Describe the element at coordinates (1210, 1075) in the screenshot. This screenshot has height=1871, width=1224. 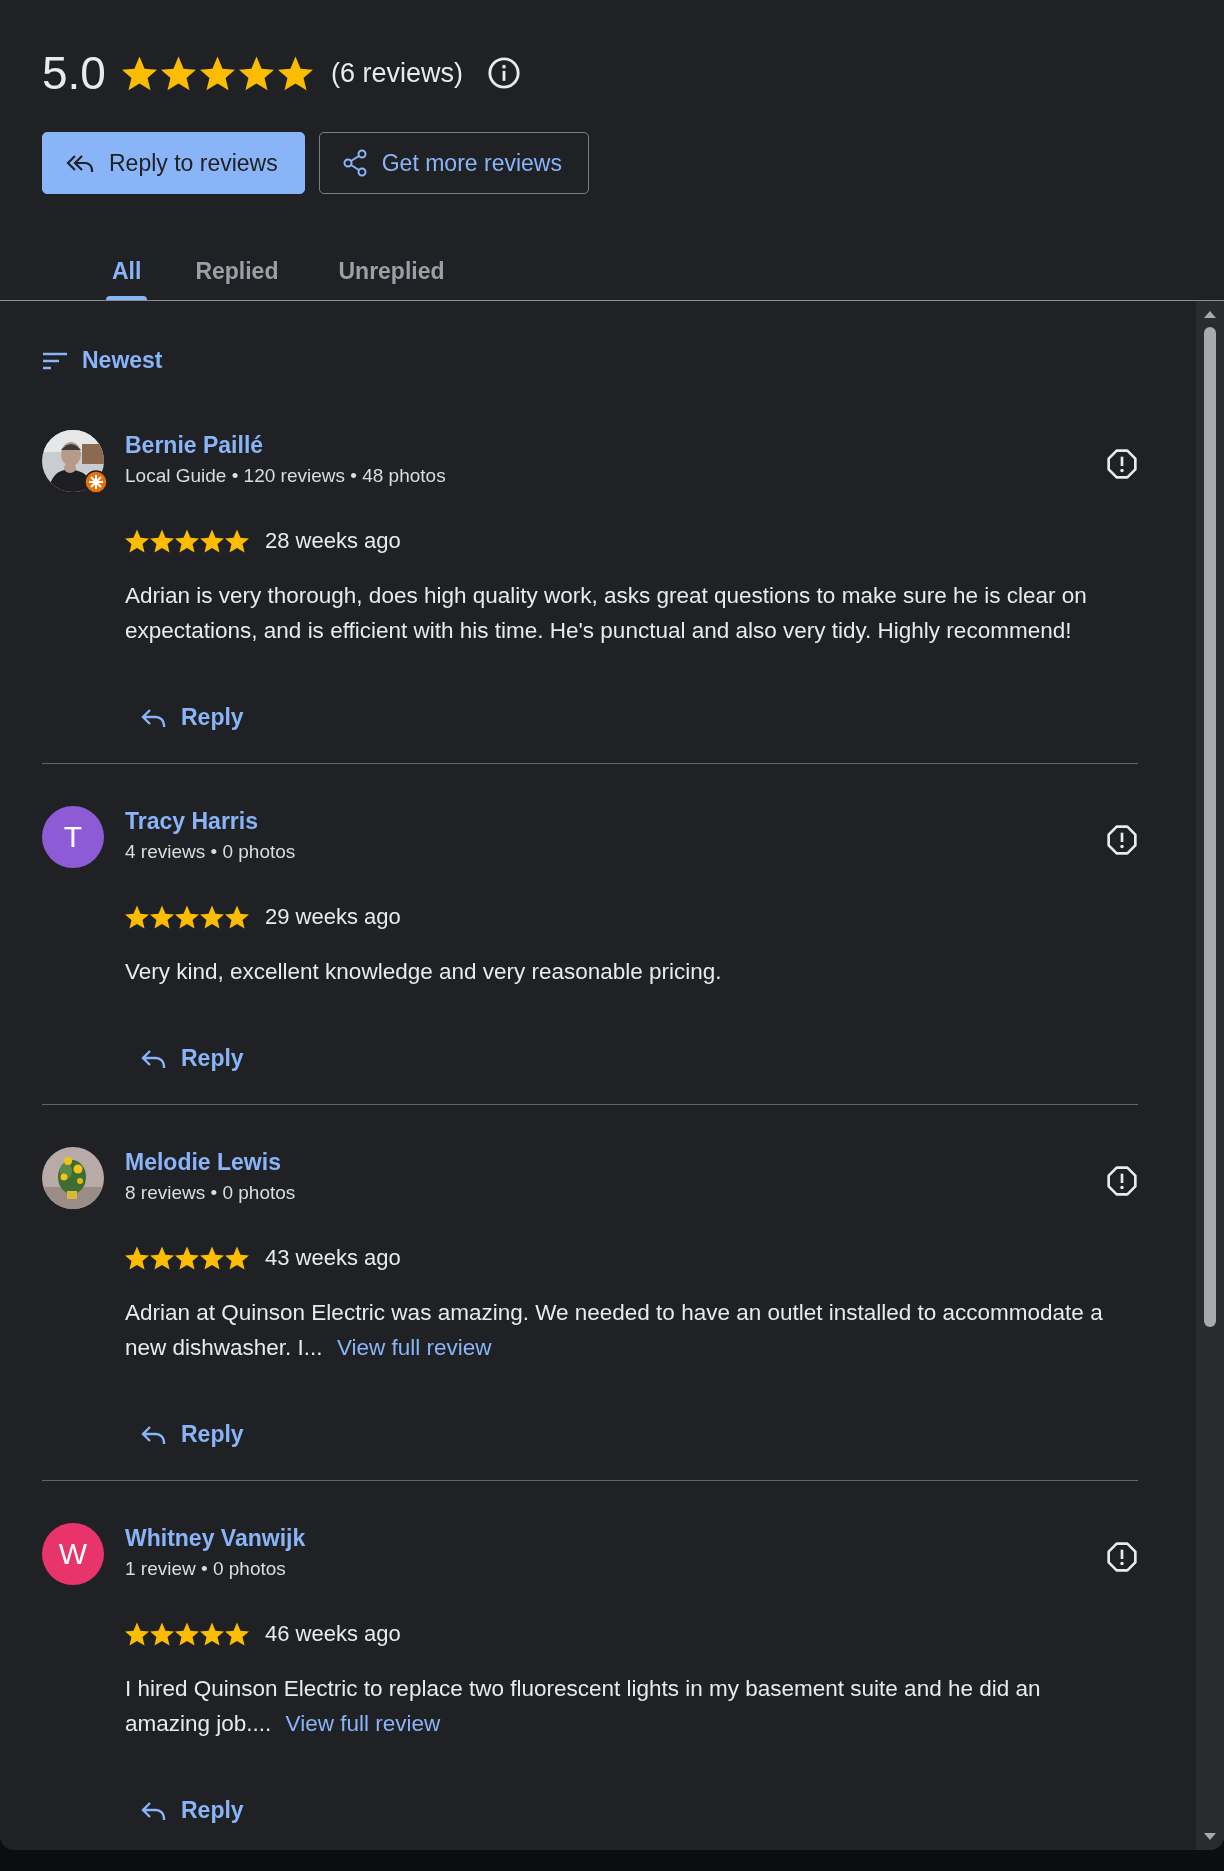
I see `scrollbar` at that location.